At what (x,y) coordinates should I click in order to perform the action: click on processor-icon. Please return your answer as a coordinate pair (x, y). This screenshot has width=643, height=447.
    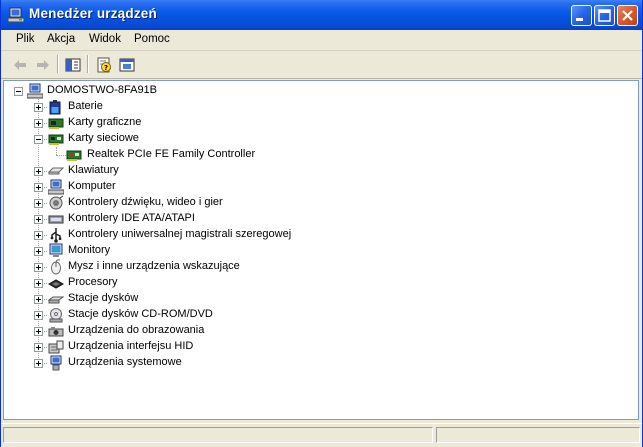
    Looking at the image, I should click on (56, 284).